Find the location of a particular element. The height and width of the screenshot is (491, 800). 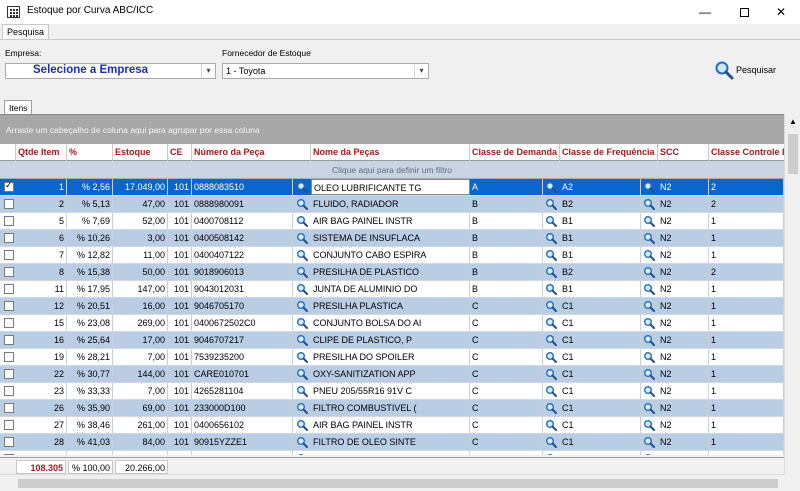

cell-pct: % 33,33 is located at coordinates (90, 391).